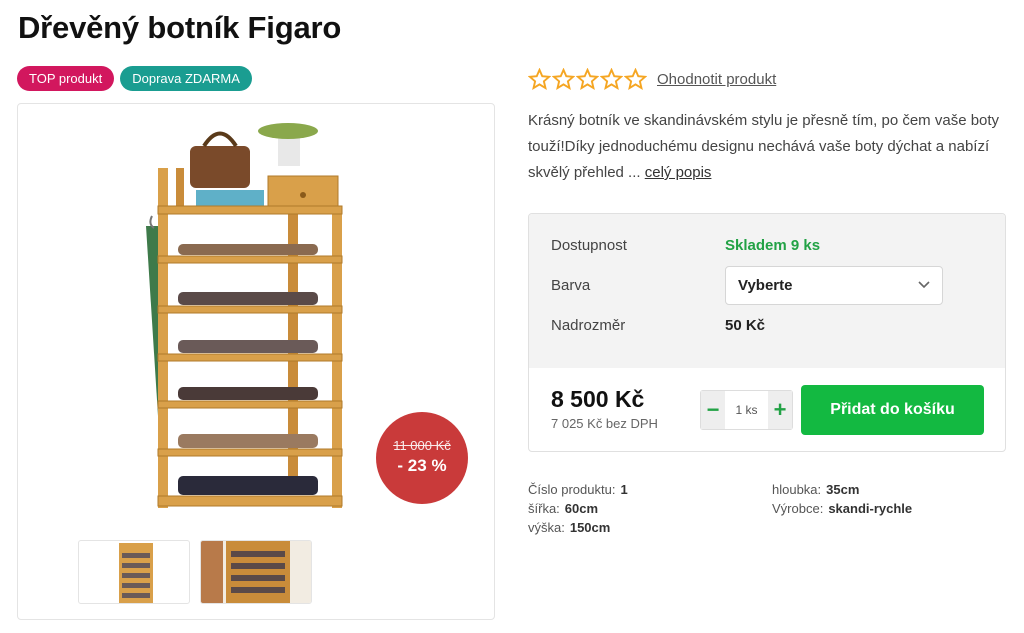 Image resolution: width=1024 pixels, height=633 pixels. Describe the element at coordinates (765, 285) in the screenshot. I see `color-select-value: Vyberte` at that location.